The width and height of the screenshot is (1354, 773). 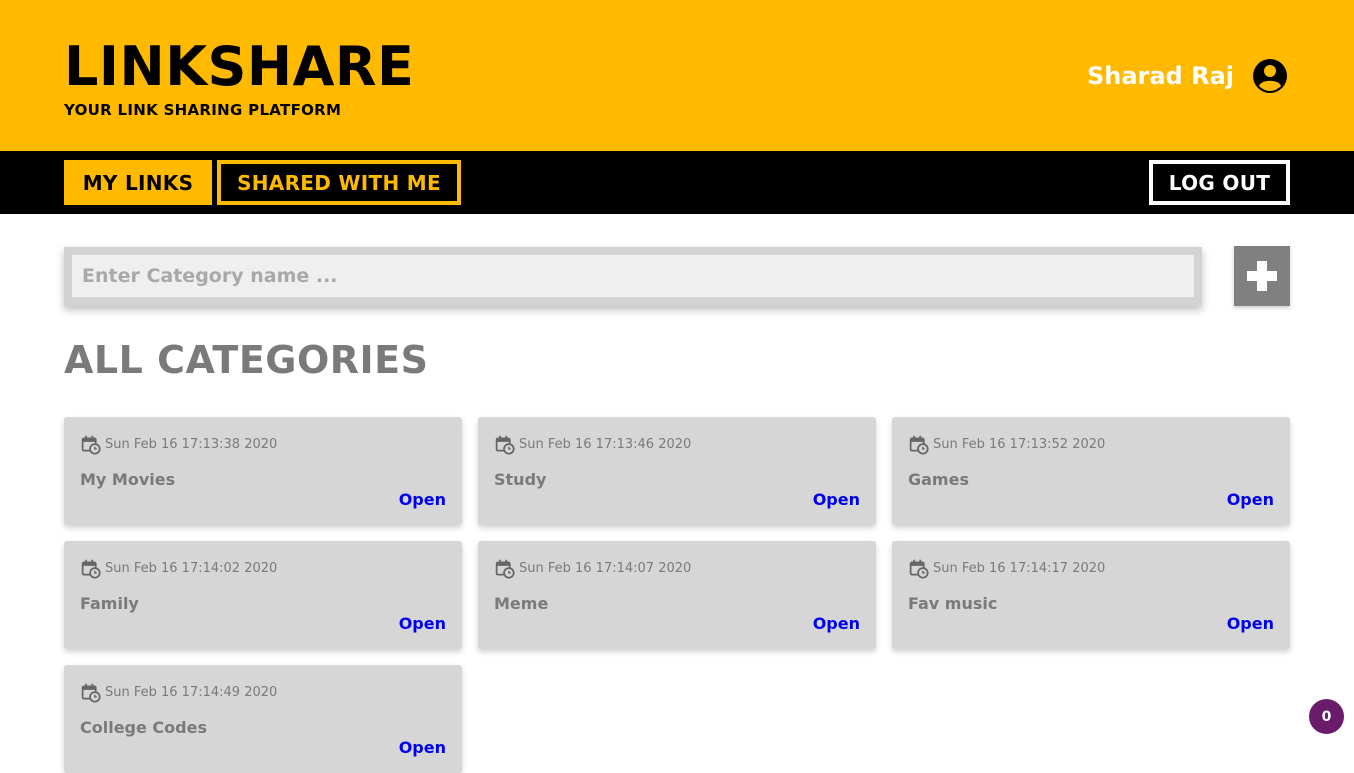 What do you see at coordinates (521, 603) in the screenshot?
I see `card-name: Meme` at bounding box center [521, 603].